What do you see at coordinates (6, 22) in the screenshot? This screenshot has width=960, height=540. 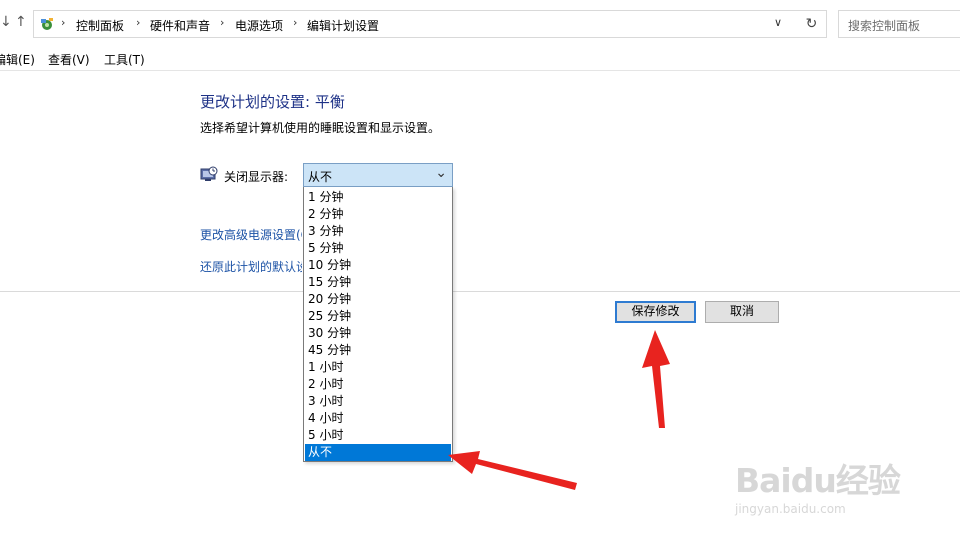 I see `back-arrow-icon: ↓` at bounding box center [6, 22].